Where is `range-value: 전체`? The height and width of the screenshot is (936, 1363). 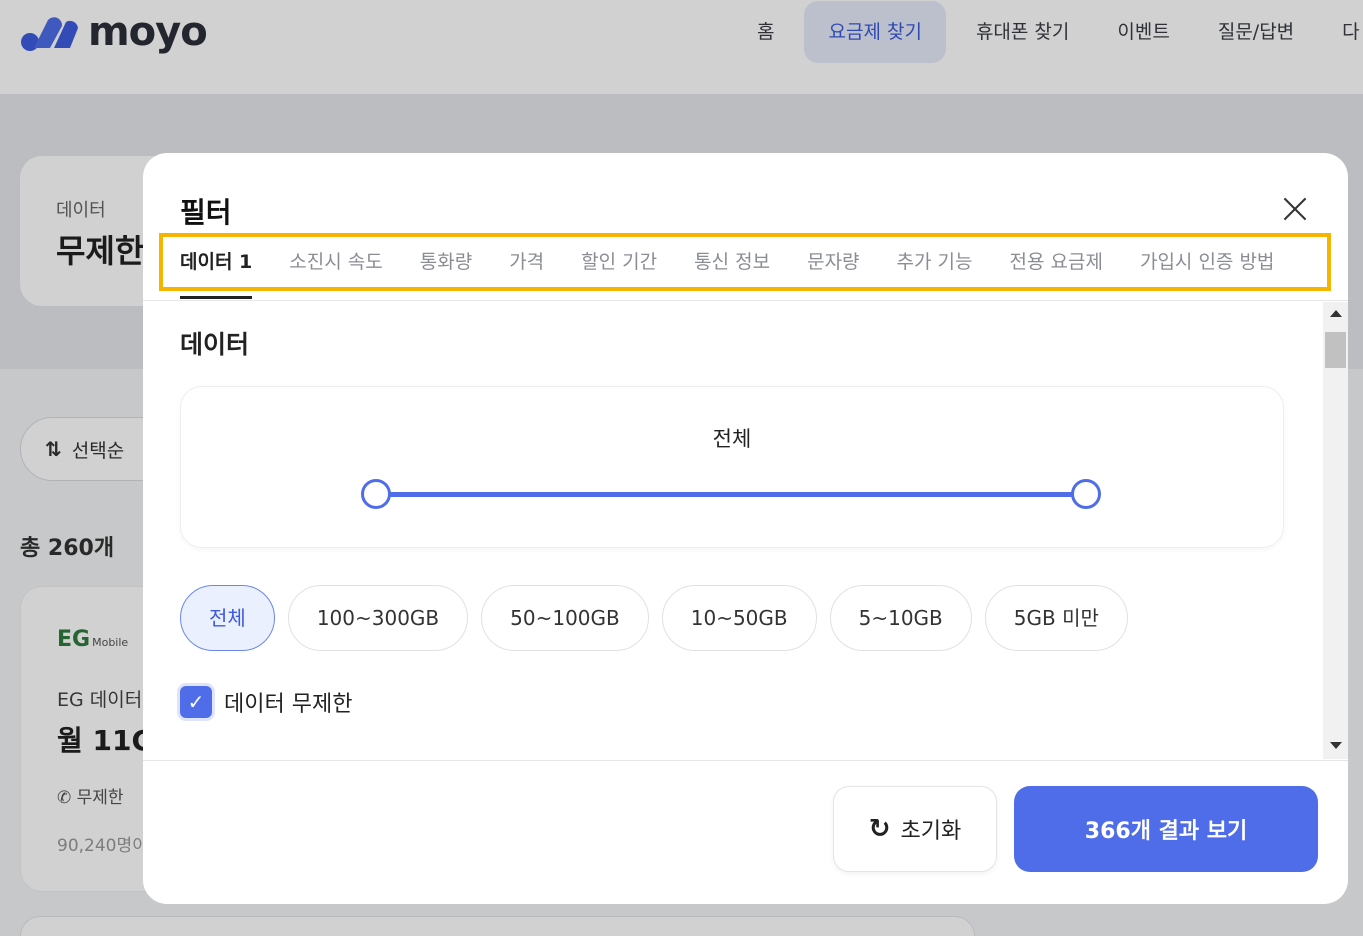 range-value: 전체 is located at coordinates (732, 439).